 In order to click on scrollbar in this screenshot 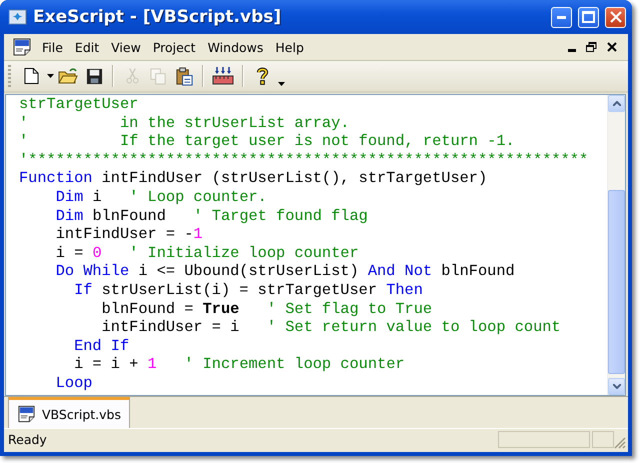, I will do `click(616, 245)`.